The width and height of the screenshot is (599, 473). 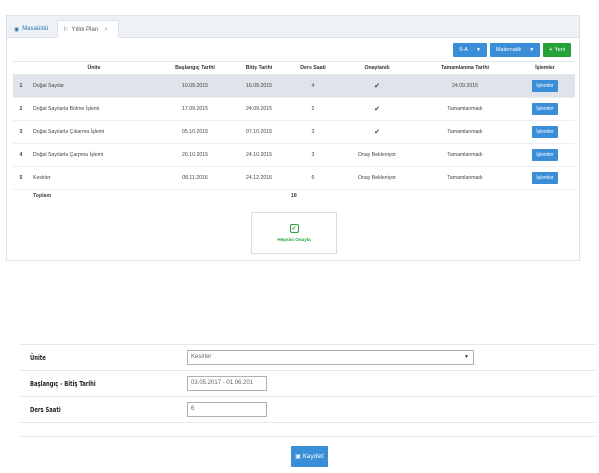 What do you see at coordinates (313, 86) in the screenshot?
I see `hours-cell: 4` at bounding box center [313, 86].